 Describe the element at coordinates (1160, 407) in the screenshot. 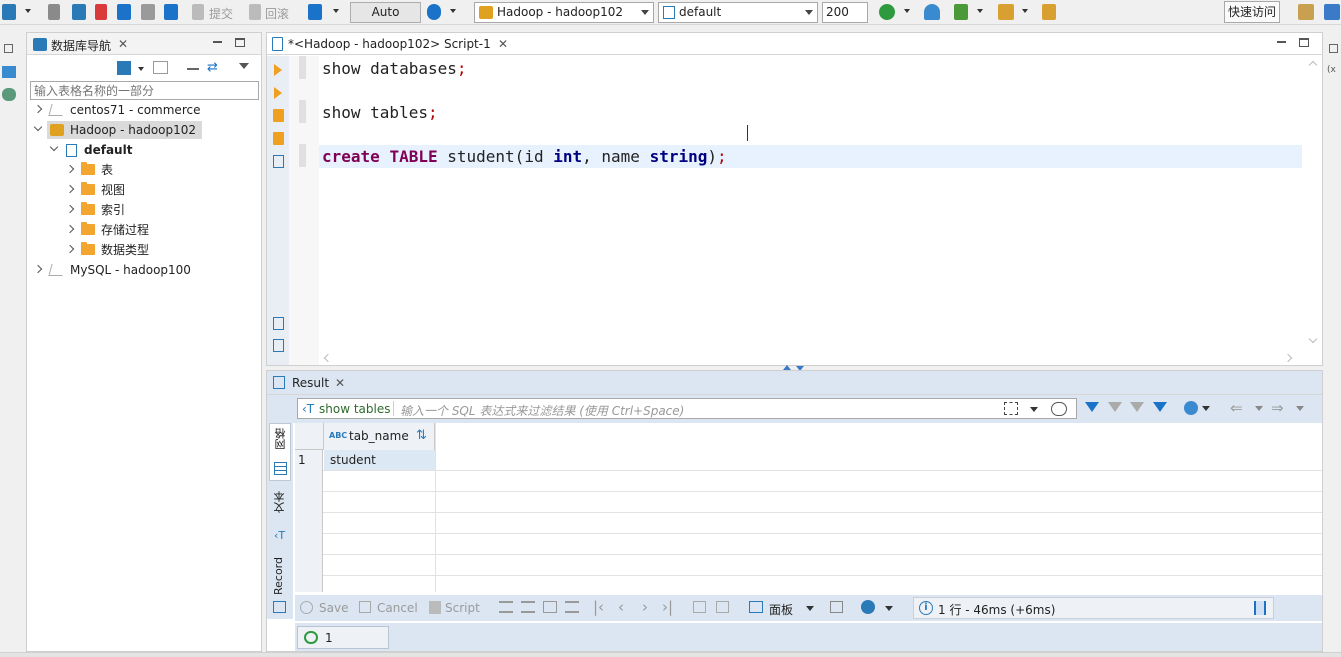

I see `filter-settings-icon` at that location.